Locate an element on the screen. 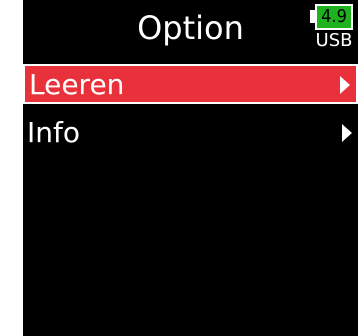  menu-item-label: Info is located at coordinates (53, 132).